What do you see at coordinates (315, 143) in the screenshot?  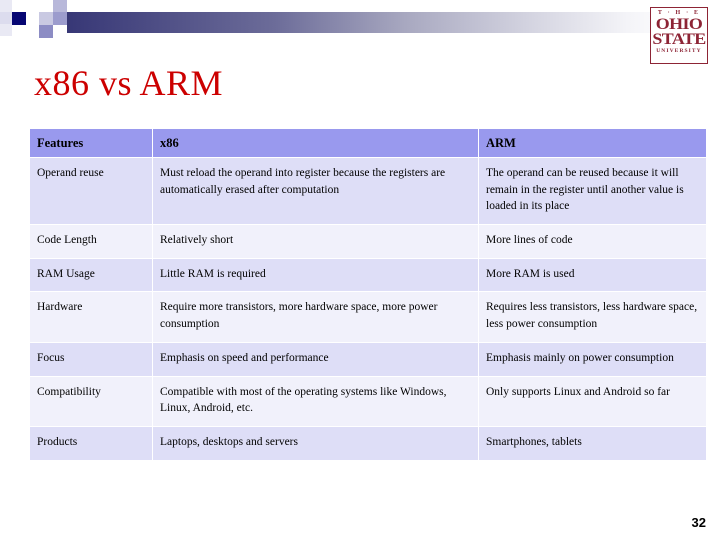 I see `column-header-x86: x86` at bounding box center [315, 143].